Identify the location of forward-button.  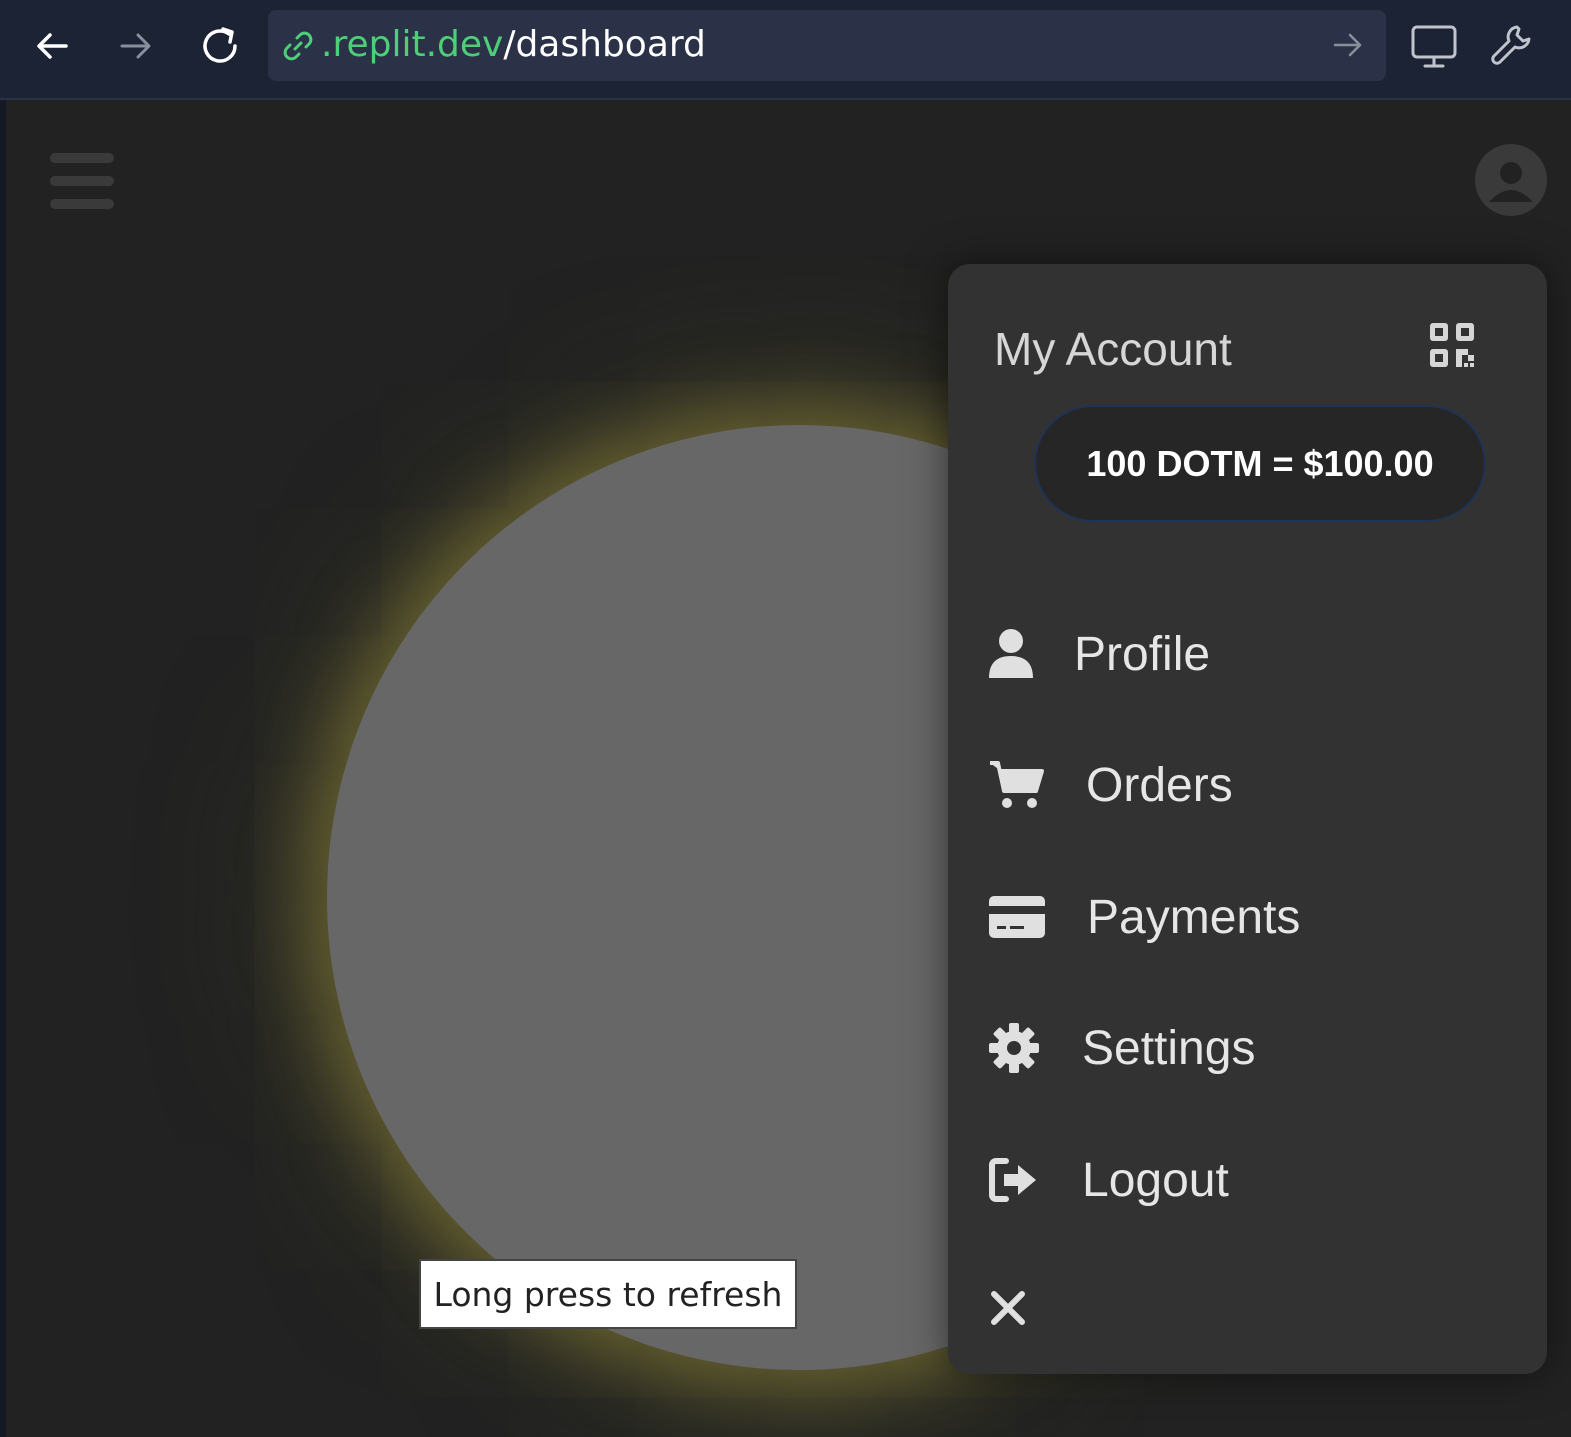
(136, 46).